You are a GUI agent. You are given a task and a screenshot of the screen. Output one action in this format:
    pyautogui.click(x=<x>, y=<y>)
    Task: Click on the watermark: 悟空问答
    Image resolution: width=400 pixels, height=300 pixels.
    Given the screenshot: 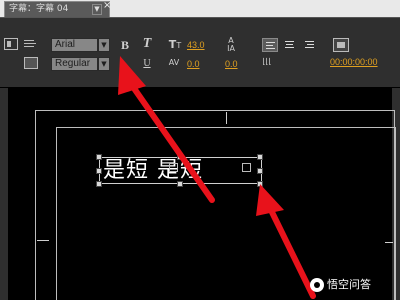 What is the action you would take?
    pyautogui.click(x=340, y=285)
    